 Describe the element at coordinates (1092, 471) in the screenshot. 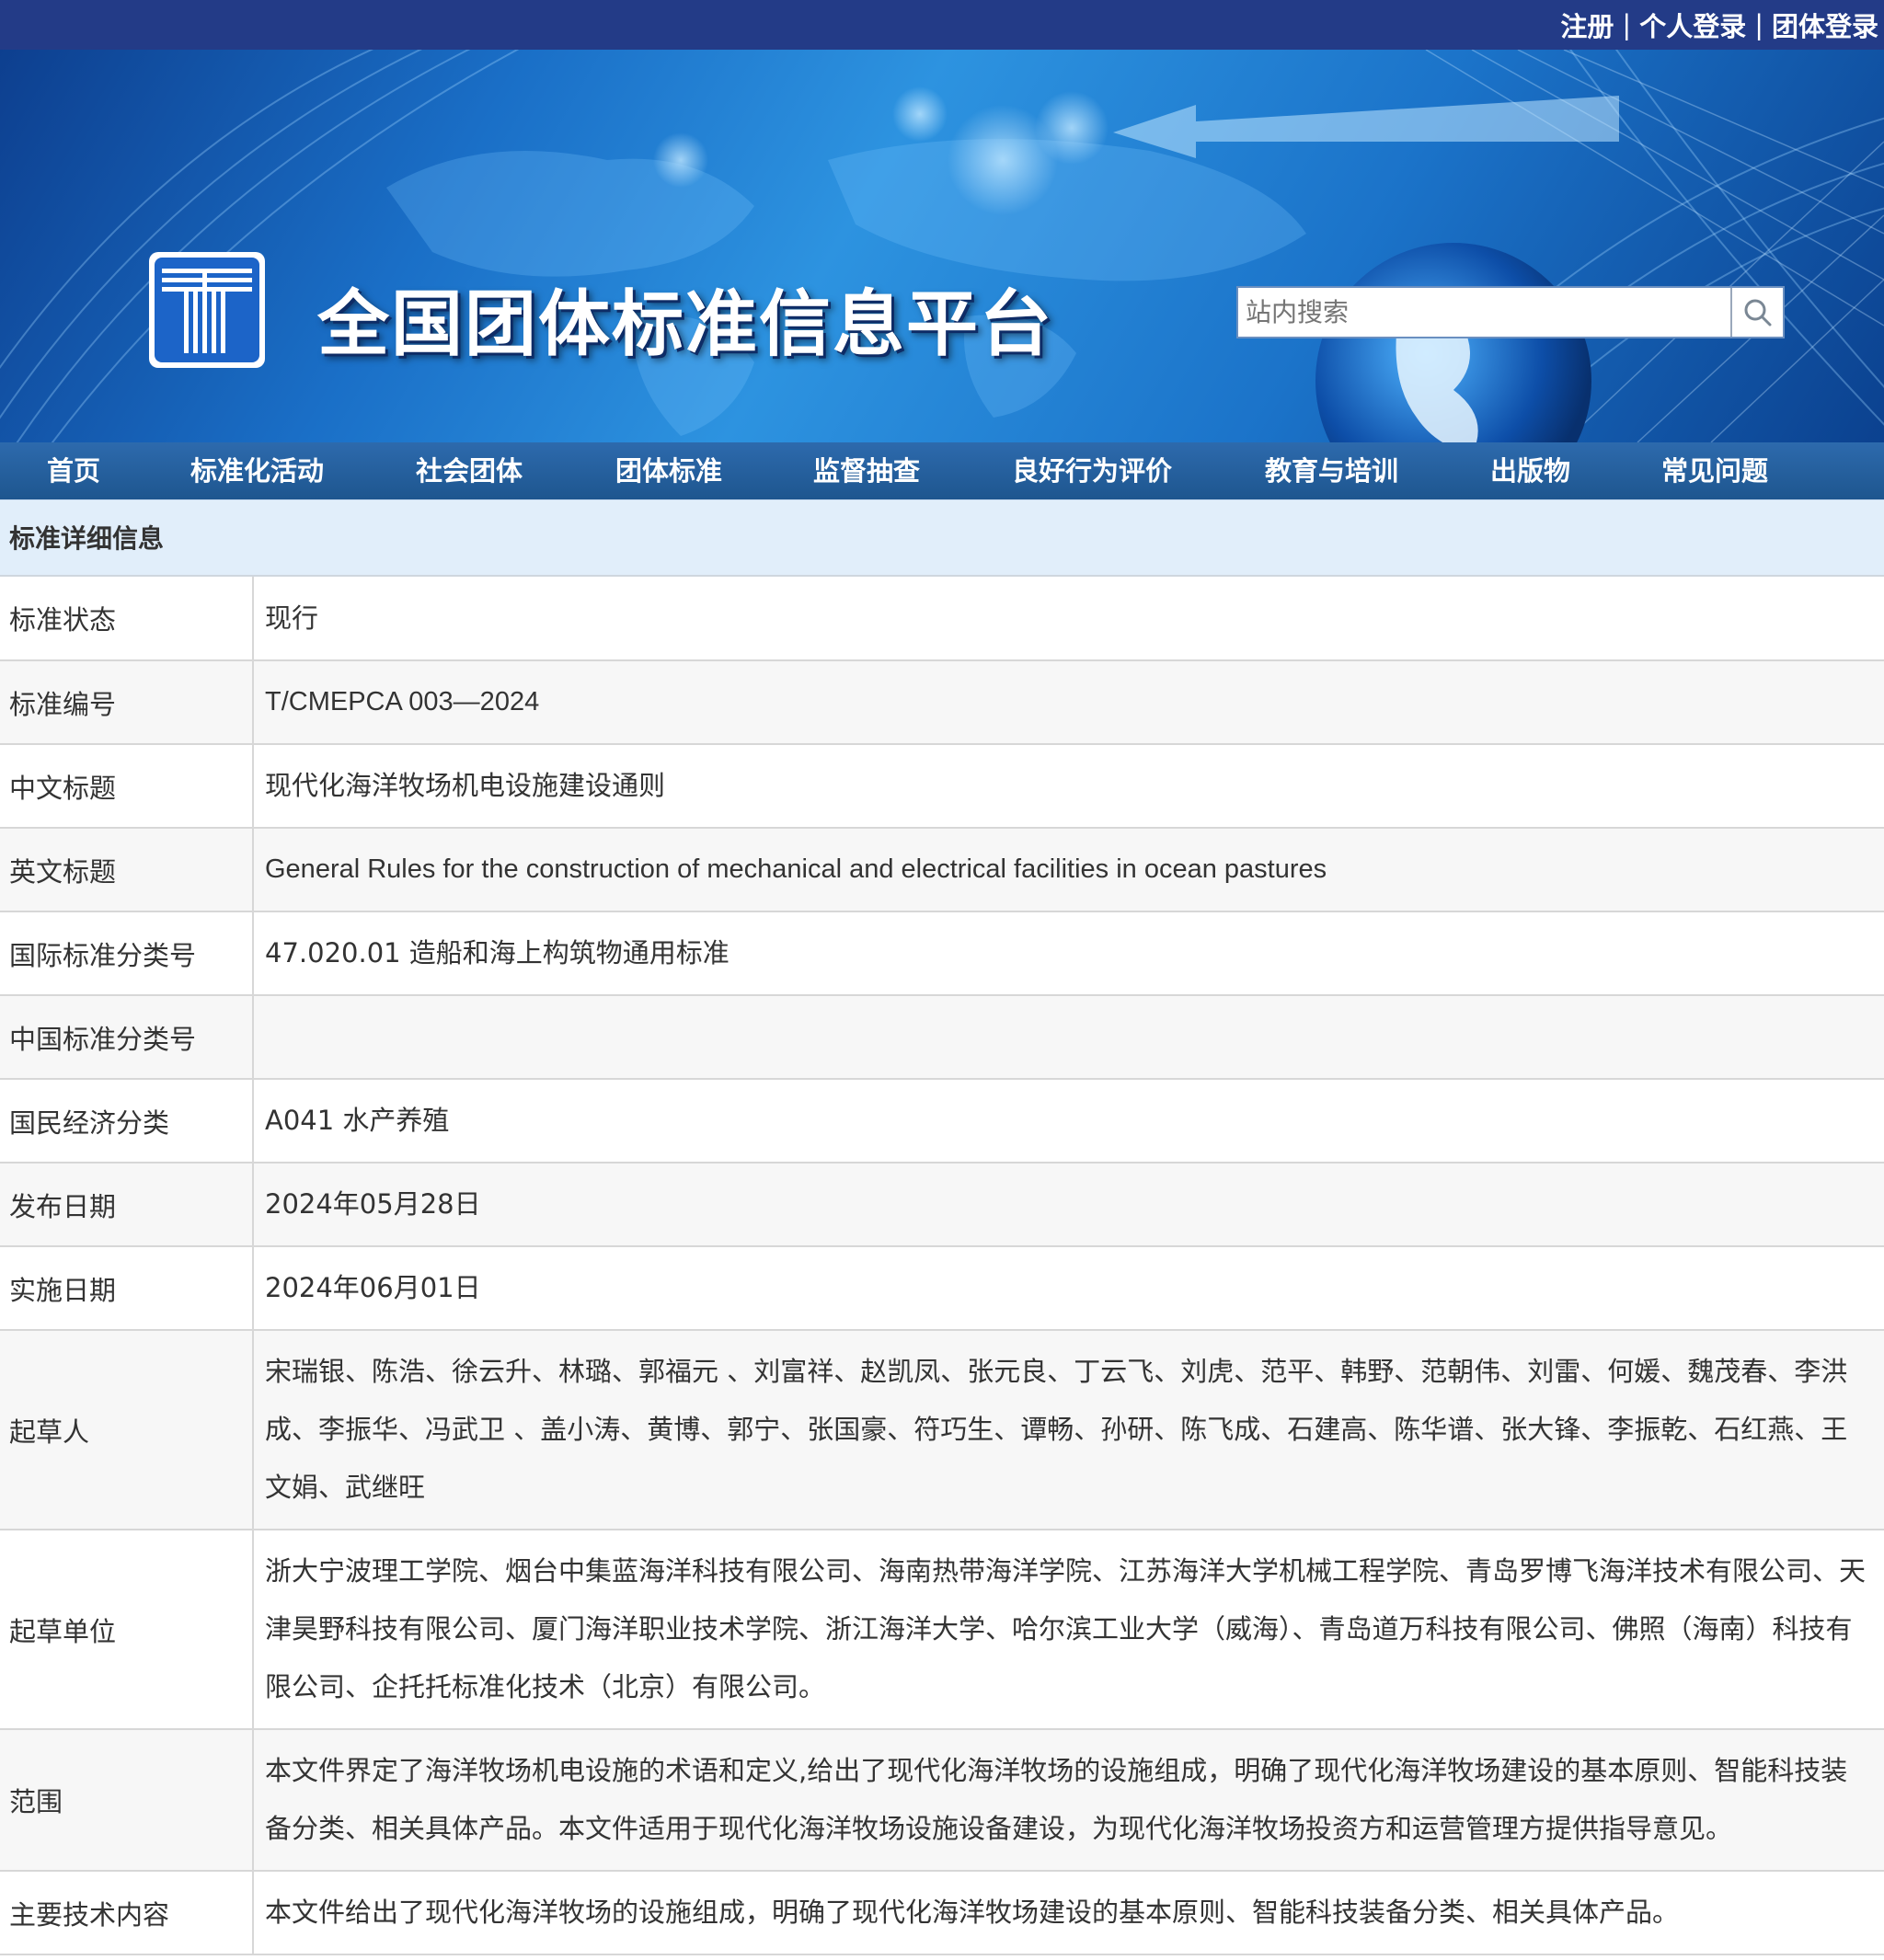

I see `nav-item-good-behavior: 良好行为评价` at that location.